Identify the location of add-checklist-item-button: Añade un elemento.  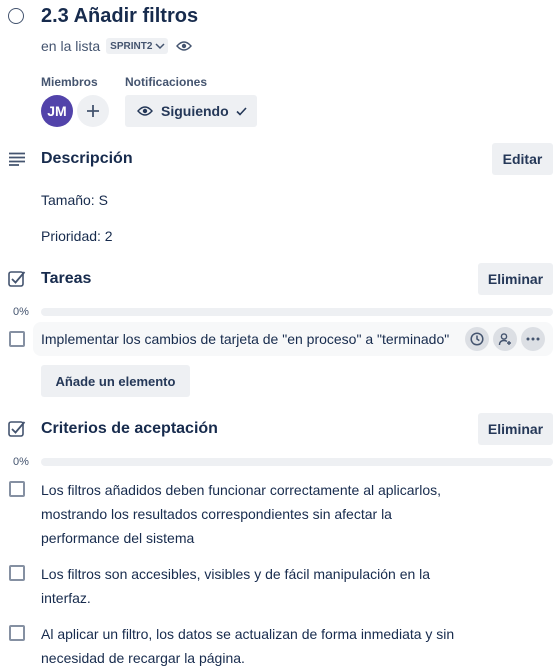
(115, 381).